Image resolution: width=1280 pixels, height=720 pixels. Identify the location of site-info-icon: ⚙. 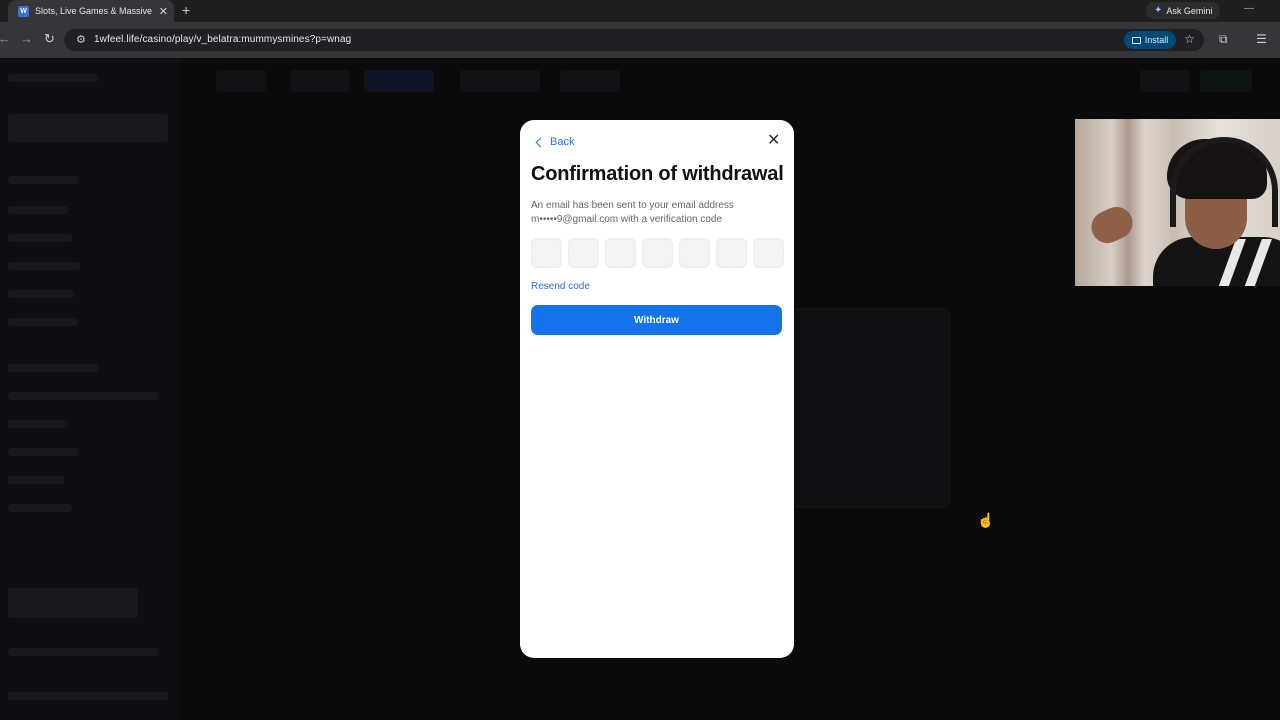
(81, 39).